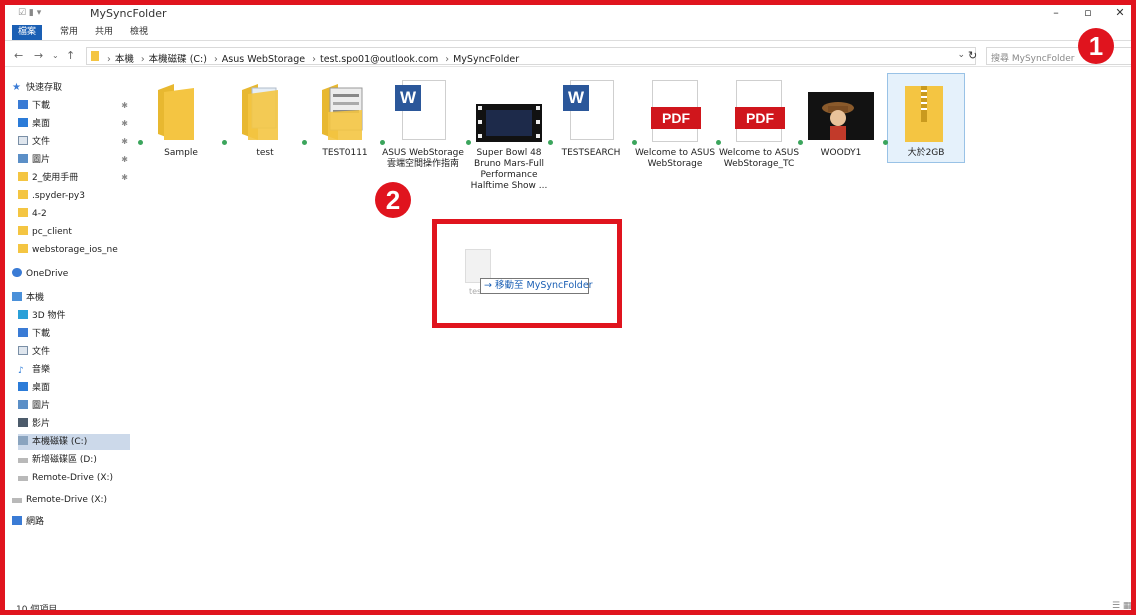  What do you see at coordinates (37, 610) in the screenshot?
I see `status-item-count: 10 個項目` at bounding box center [37, 610].